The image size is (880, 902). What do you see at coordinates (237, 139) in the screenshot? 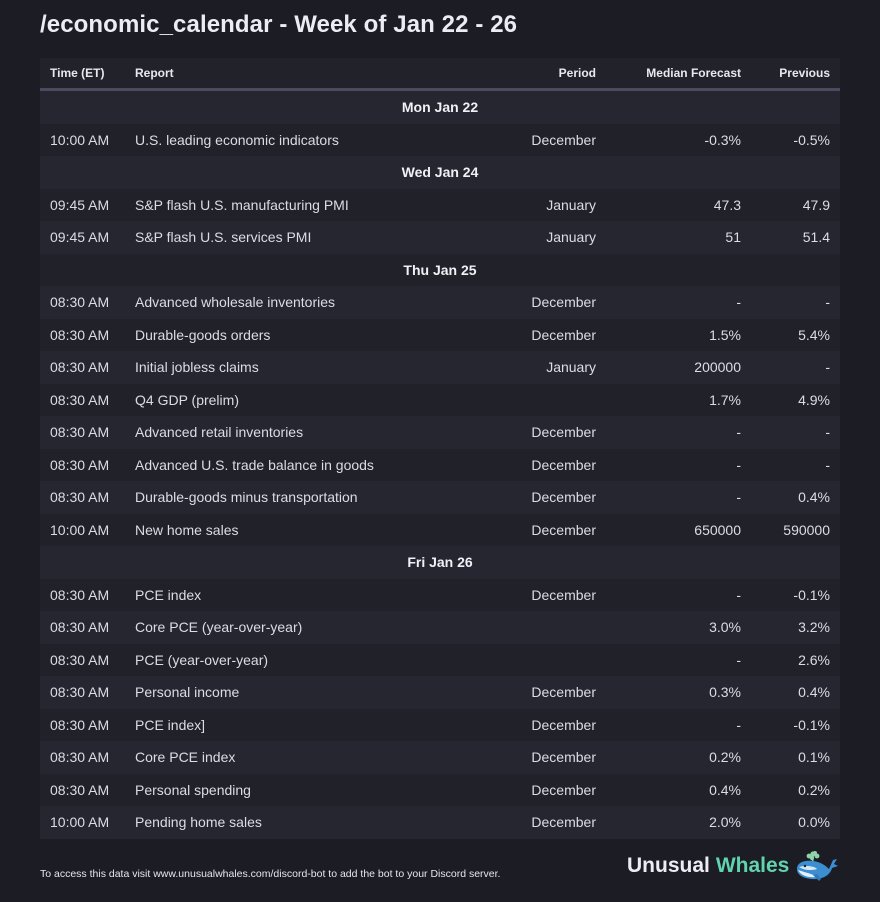
I see `cell-report: U.S. leading economic indicators` at bounding box center [237, 139].